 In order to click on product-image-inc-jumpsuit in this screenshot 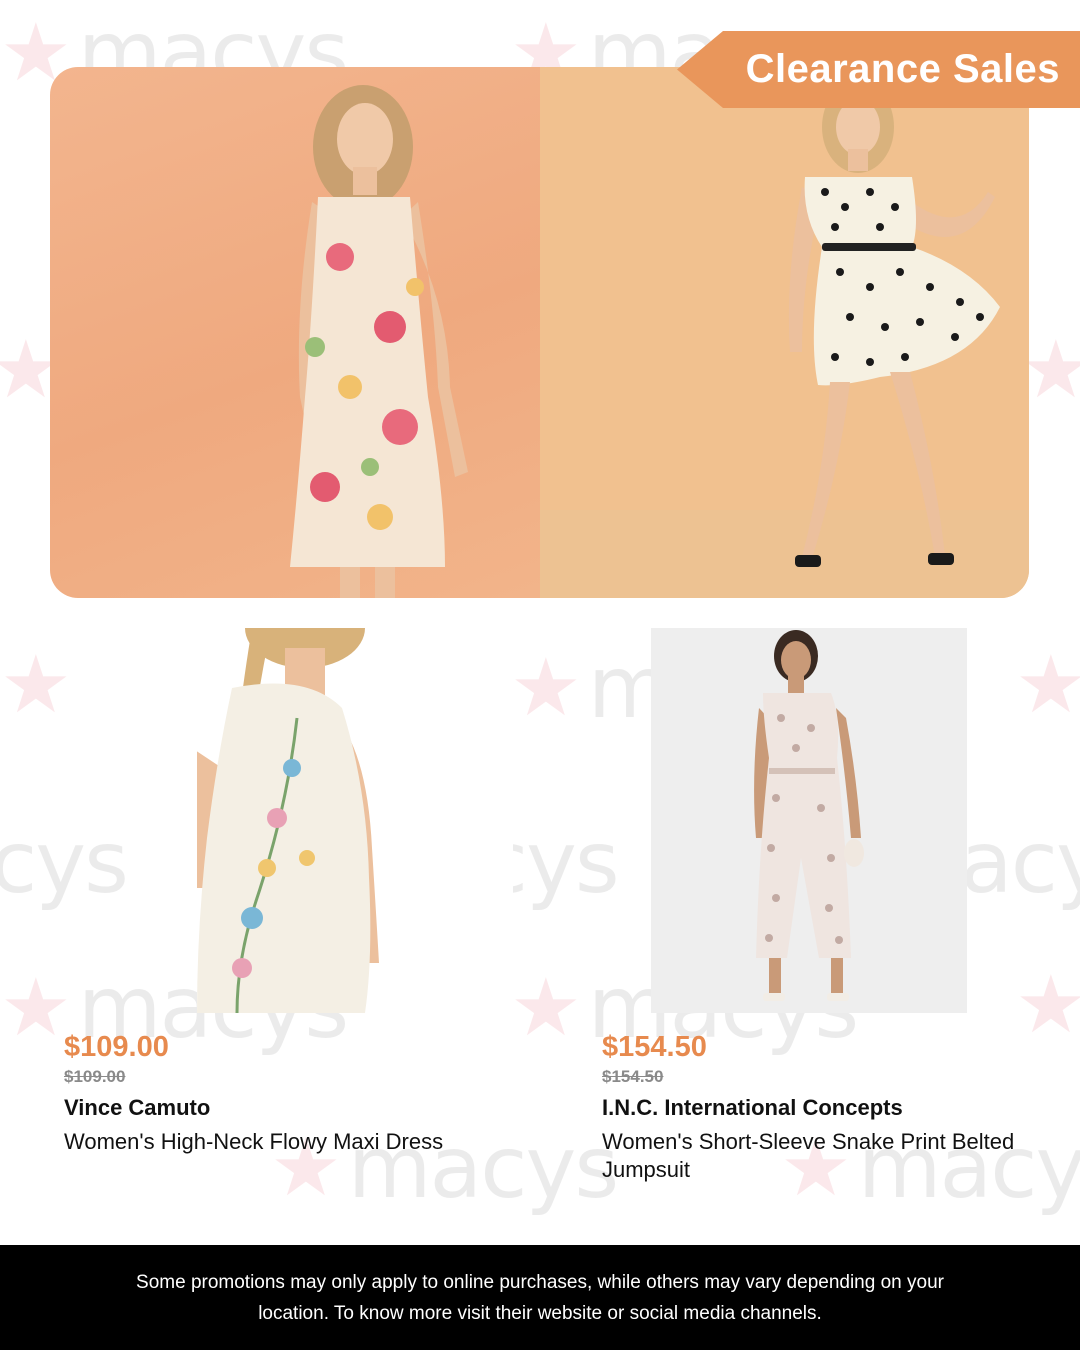, I will do `click(809, 820)`.